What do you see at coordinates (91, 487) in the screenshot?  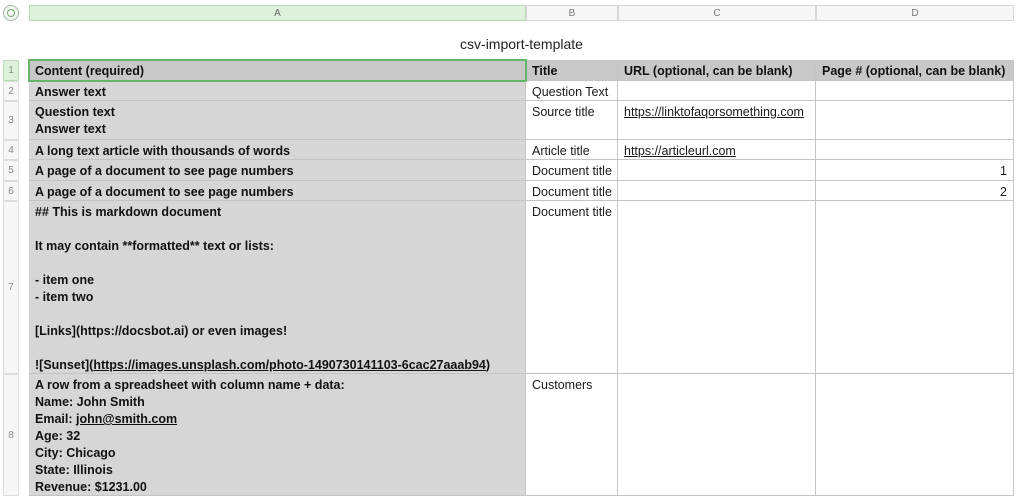 I see `content-line: Revenue: $1231.00` at bounding box center [91, 487].